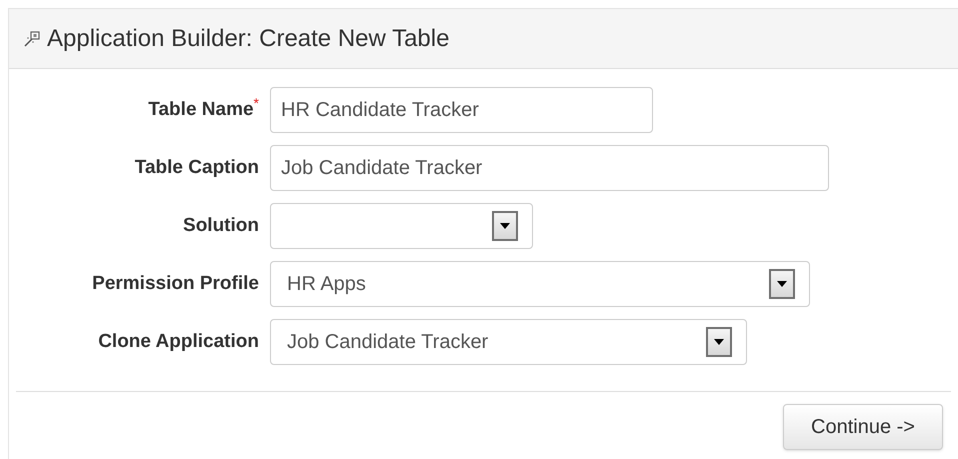 Image resolution: width=958 pixels, height=459 pixels. Describe the element at coordinates (201, 110) in the screenshot. I see `field-label: Table Name` at that location.